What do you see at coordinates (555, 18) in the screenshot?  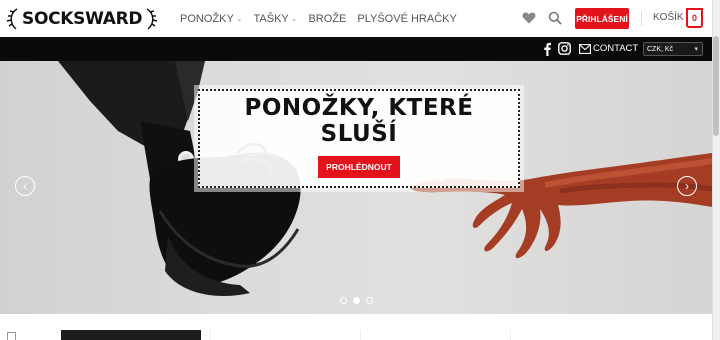 I see `search-icon` at bounding box center [555, 18].